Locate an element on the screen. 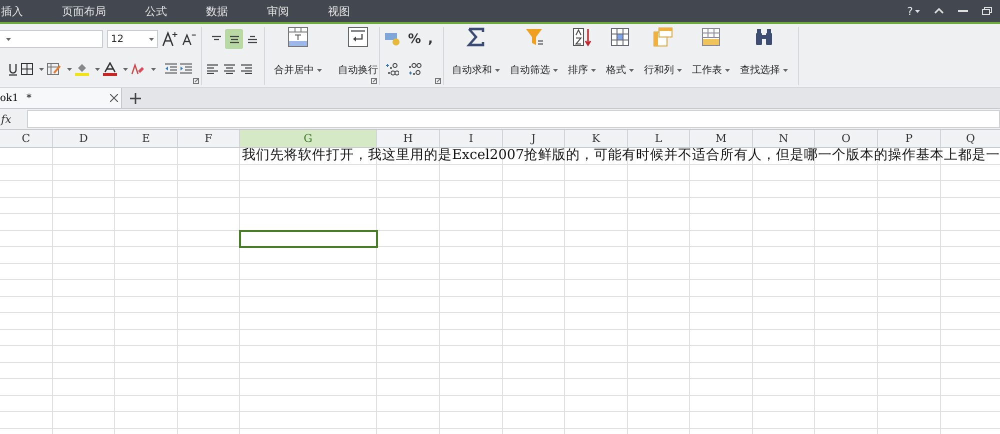  align-right-icon is located at coordinates (246, 69).